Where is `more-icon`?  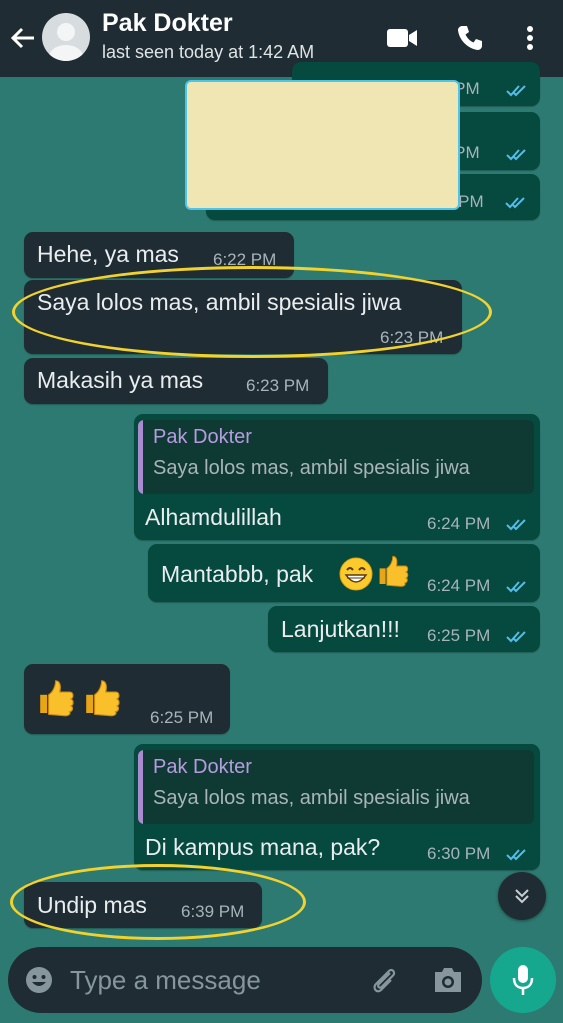
more-icon is located at coordinates (530, 38).